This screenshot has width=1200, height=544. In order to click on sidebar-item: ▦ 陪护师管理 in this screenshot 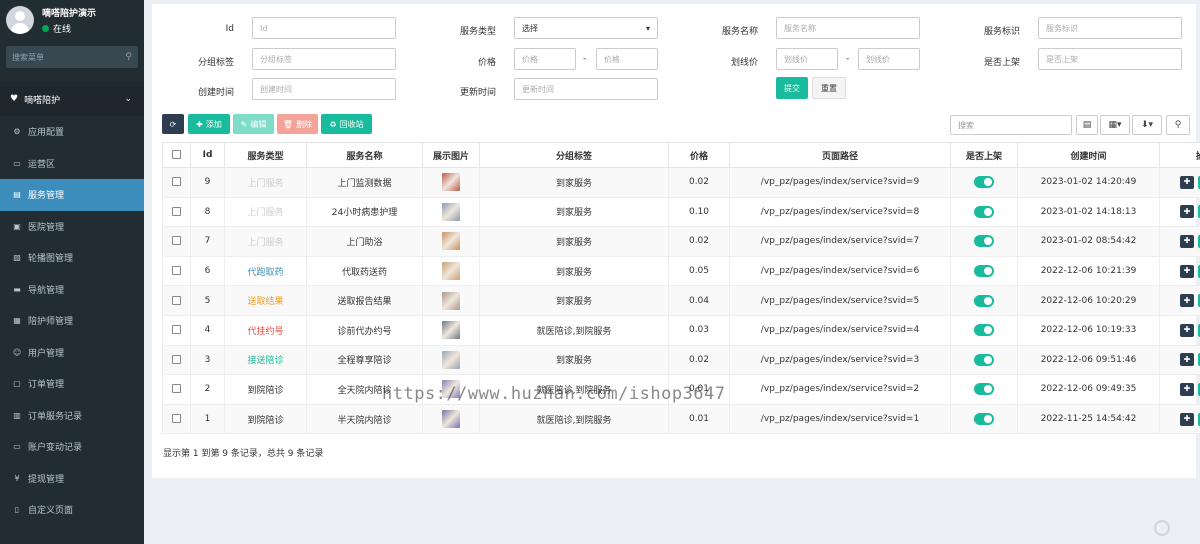, I will do `click(72, 321)`.